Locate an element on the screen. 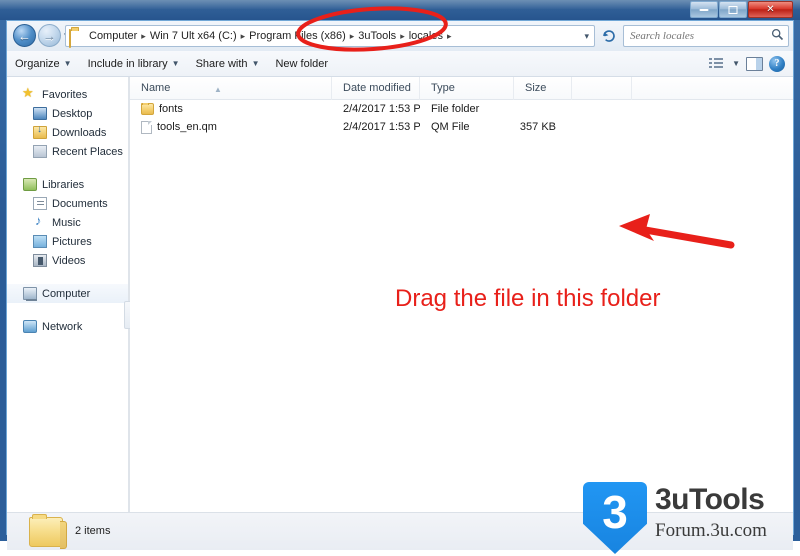 This screenshot has width=800, height=556. sidebar-label: Libraries is located at coordinates (63, 184).